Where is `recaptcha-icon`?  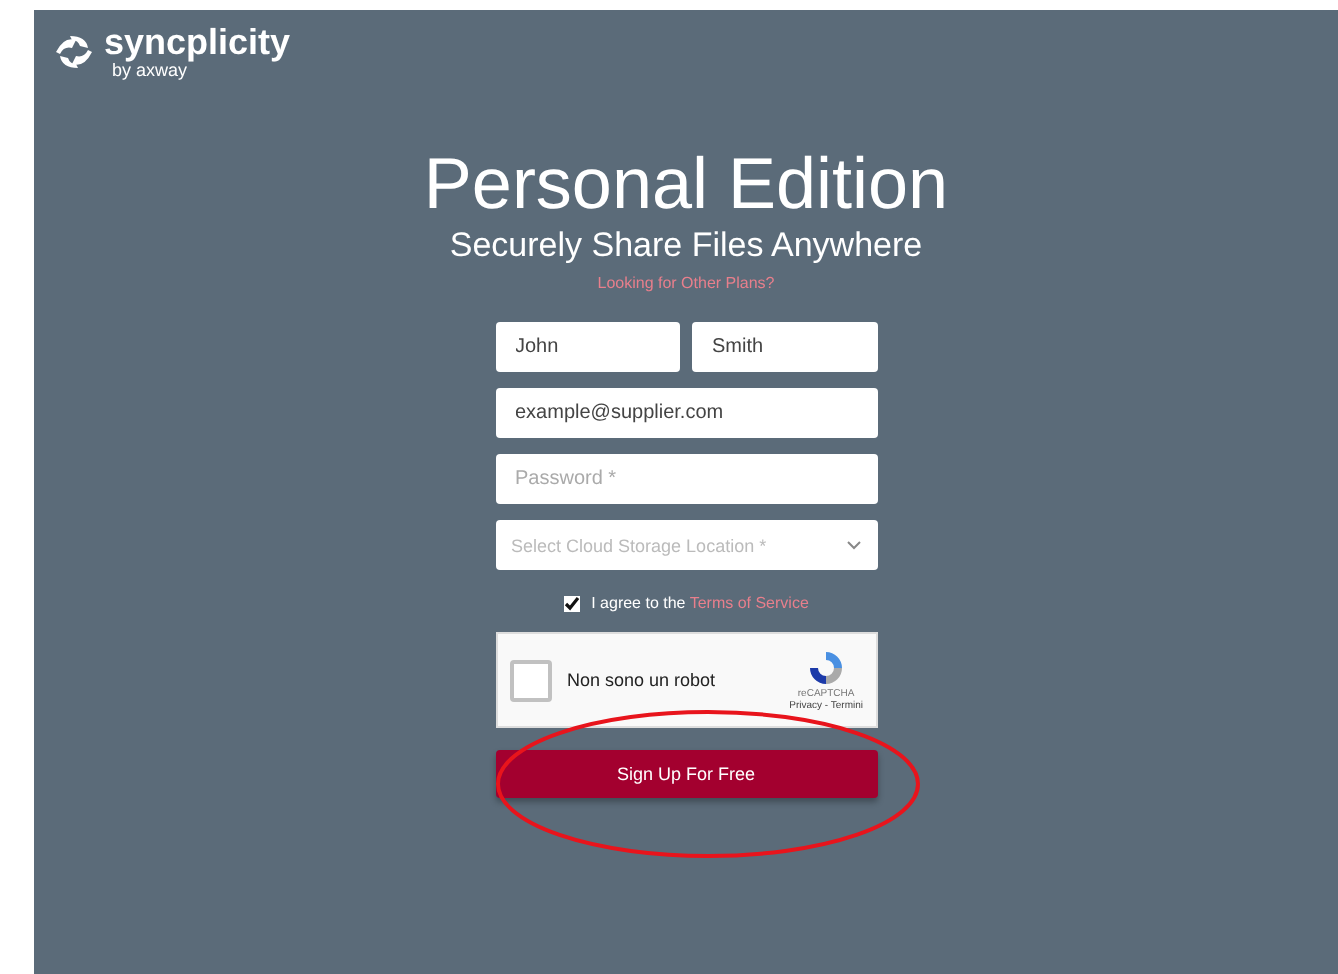 recaptcha-icon is located at coordinates (826, 668).